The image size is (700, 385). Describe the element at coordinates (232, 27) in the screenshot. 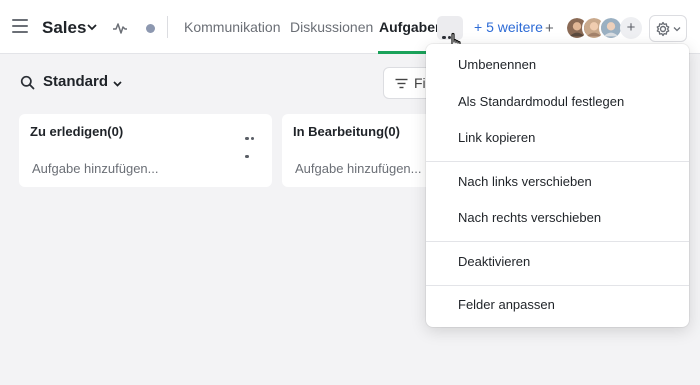

I see `tab-kommunikation: Kommunikation` at that location.